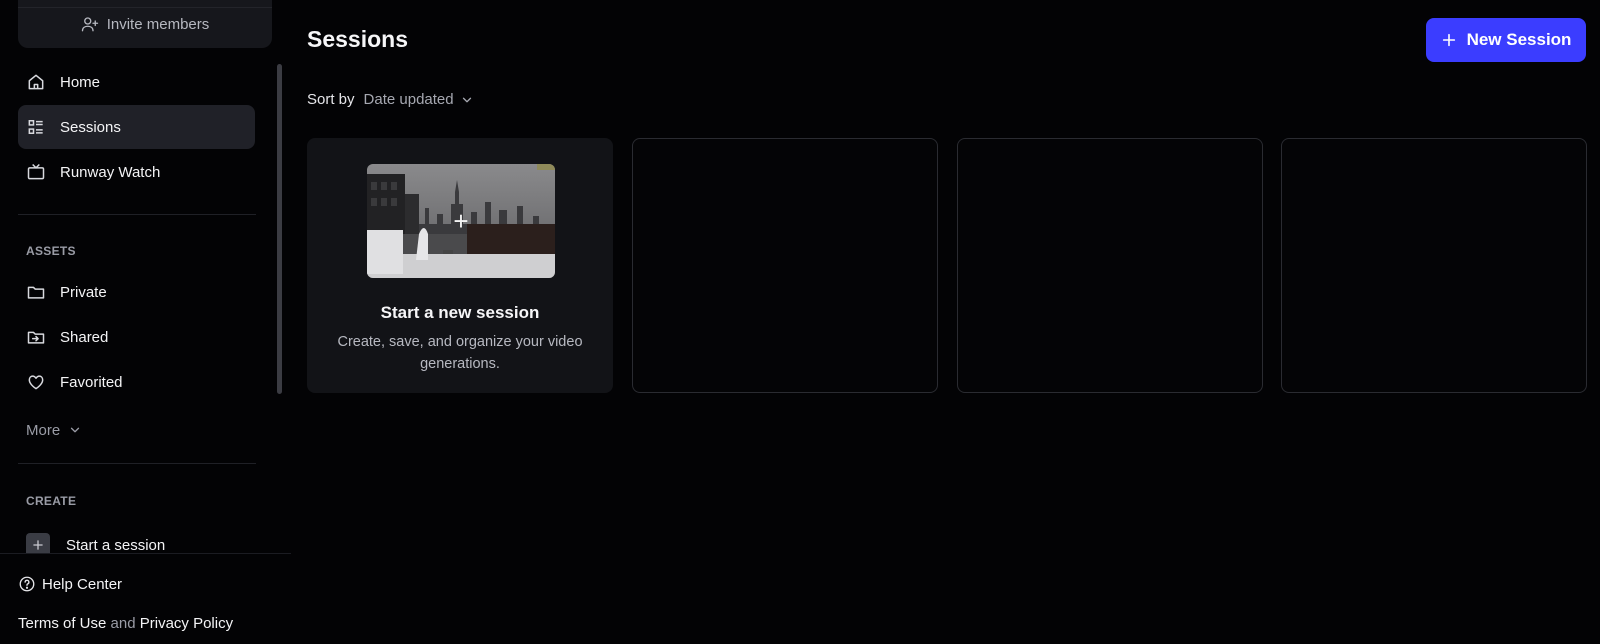  I want to click on sidebar-item-label: Private, so click(83, 292).